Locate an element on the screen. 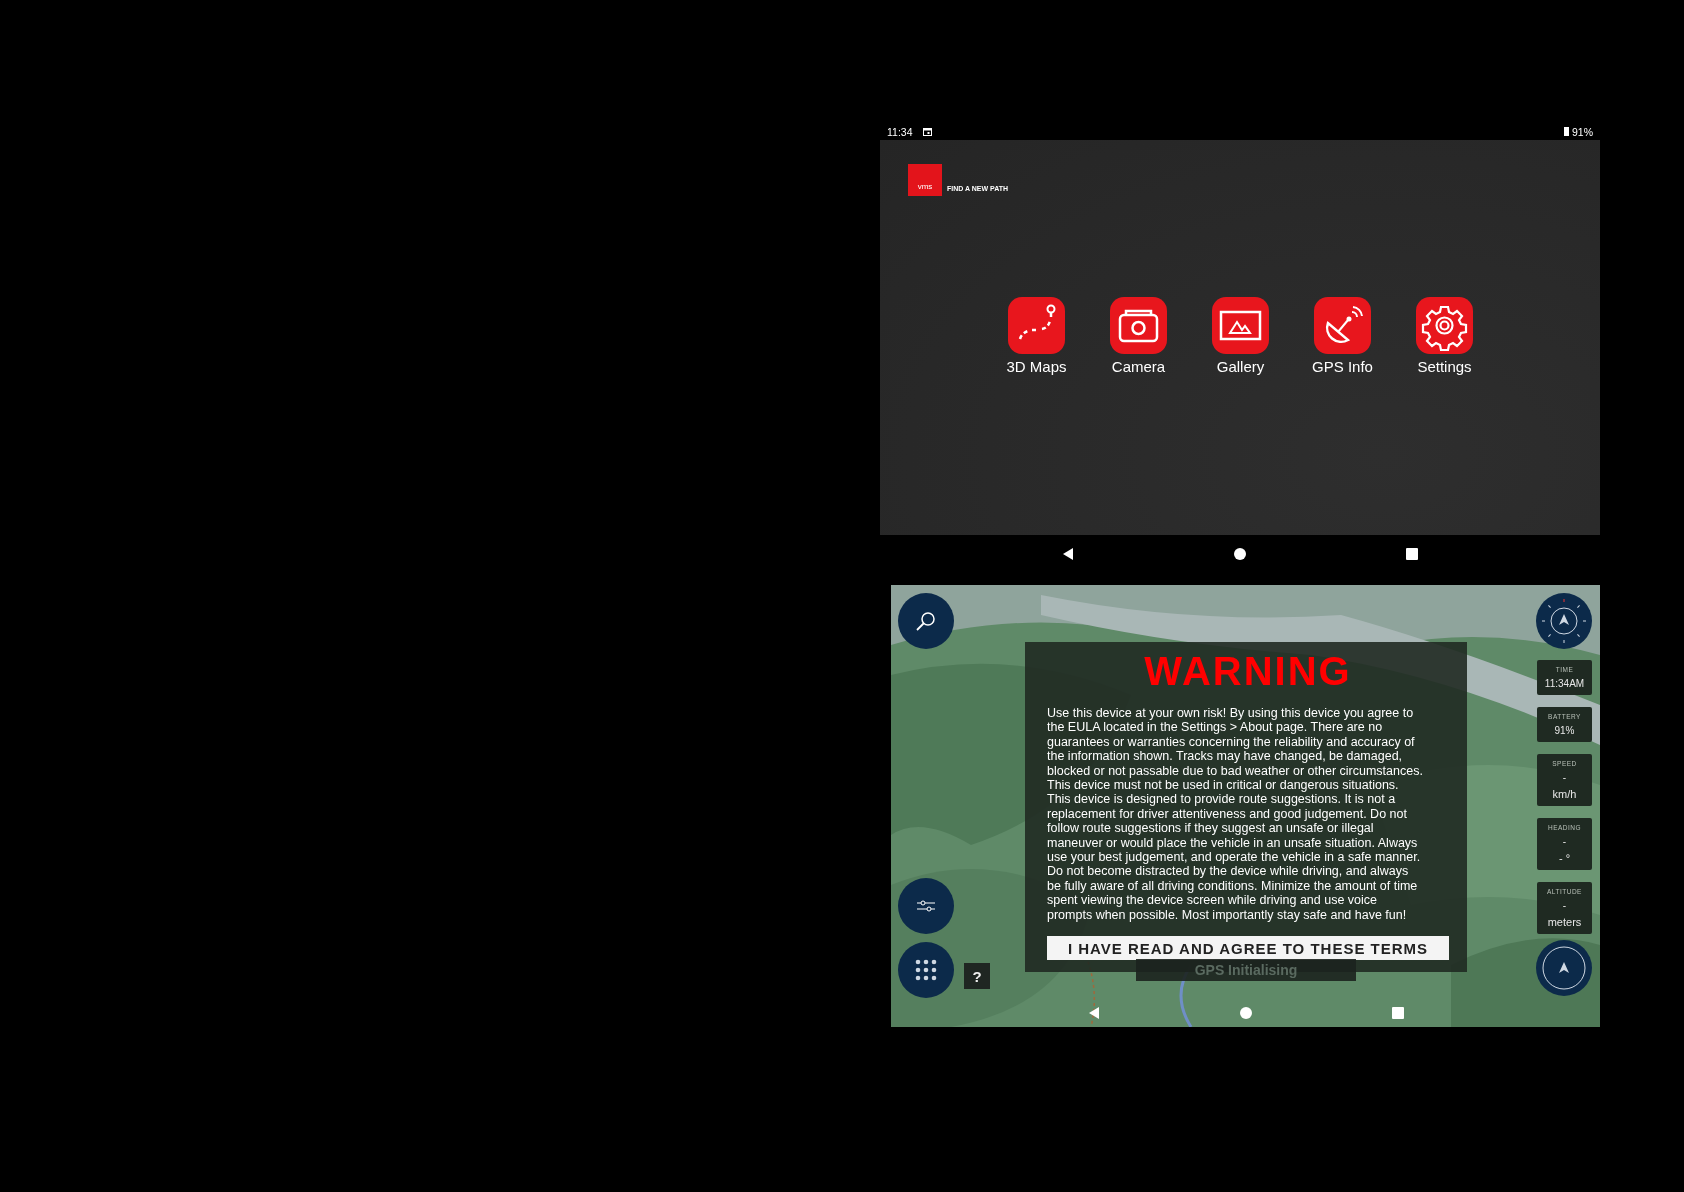 This screenshot has width=1684, height=1192. status-time: 11:34 is located at coordinates (900, 131).